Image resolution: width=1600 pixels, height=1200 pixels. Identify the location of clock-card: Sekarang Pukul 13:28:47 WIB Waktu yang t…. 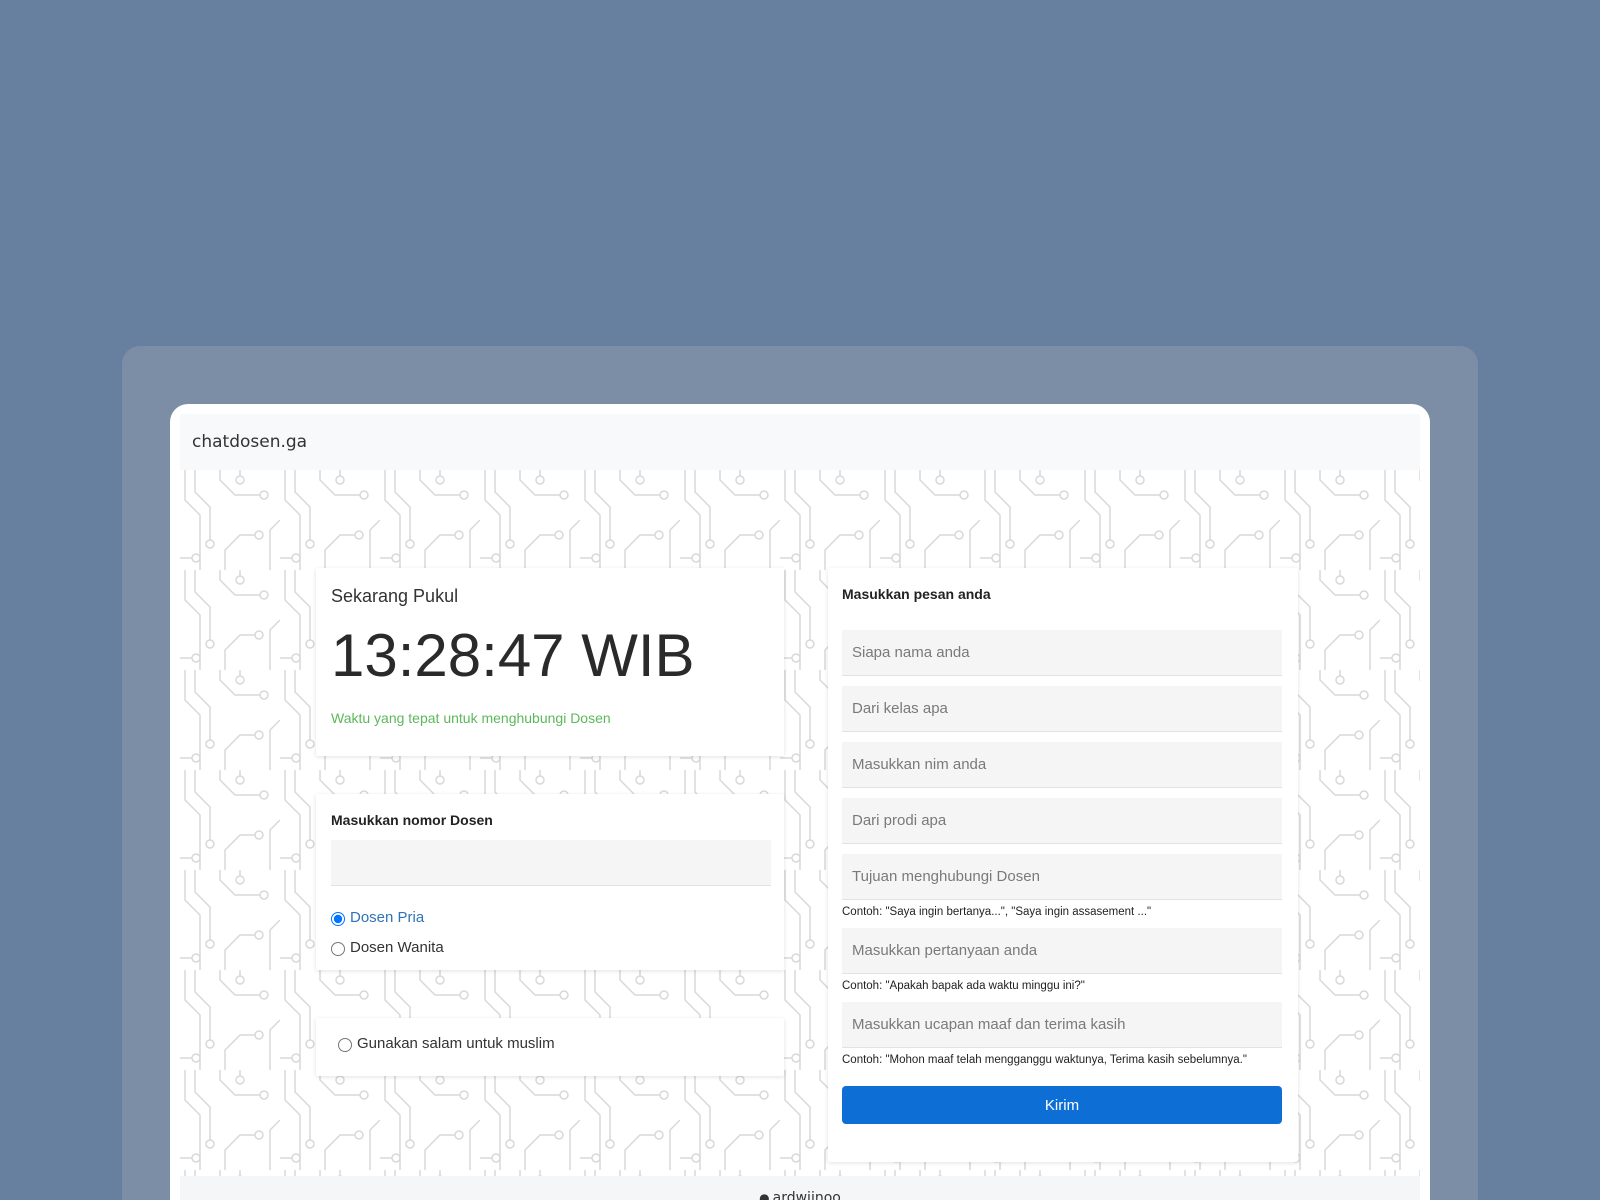
(550, 662).